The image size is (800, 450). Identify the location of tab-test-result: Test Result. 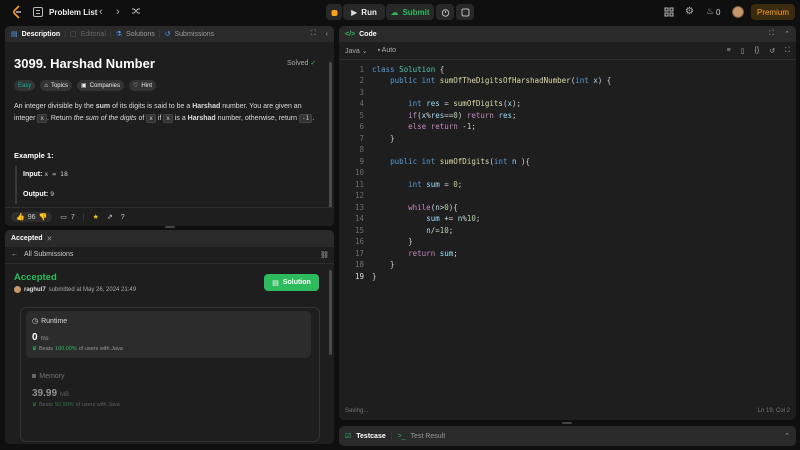
(428, 436).